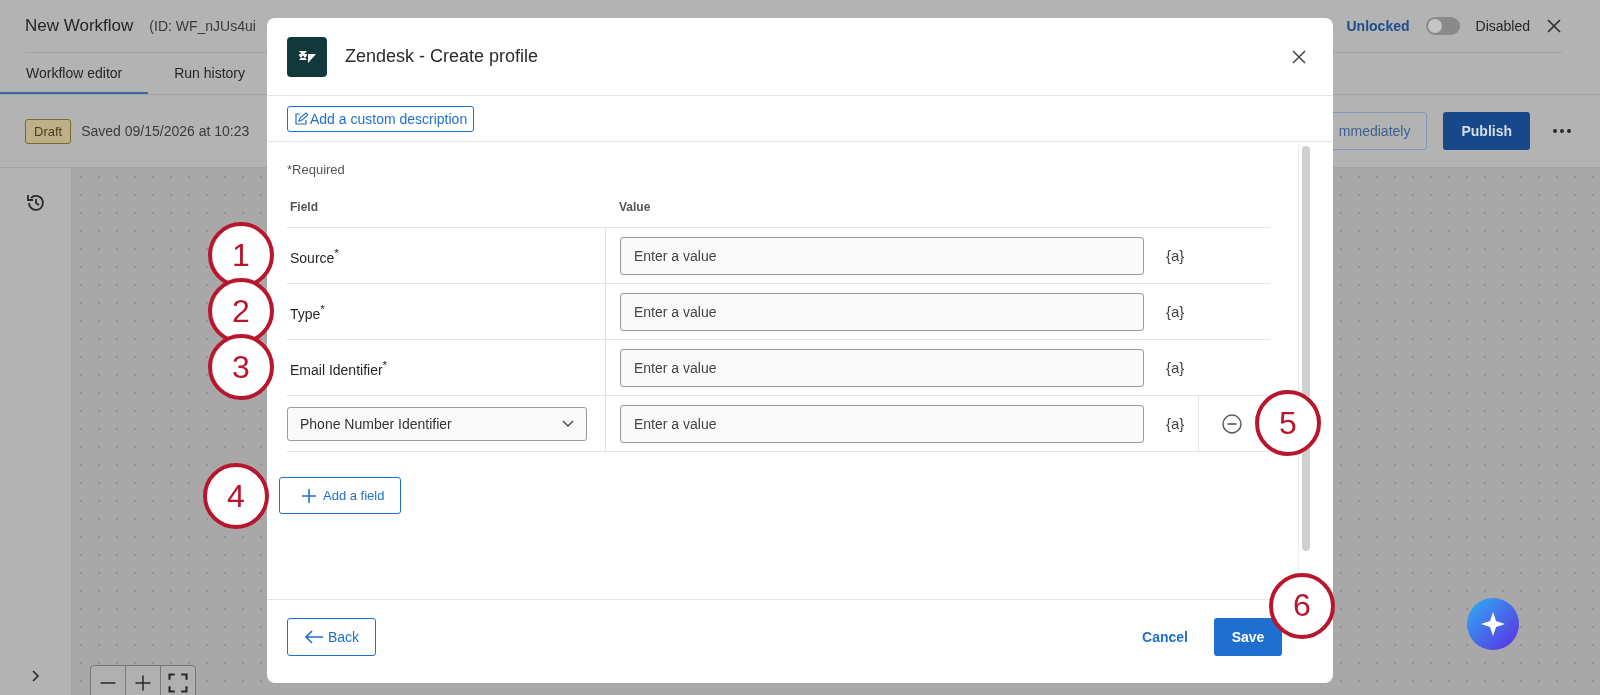 Image resolution: width=1600 pixels, height=695 pixels. I want to click on status-badge: Draft, so click(48, 131).